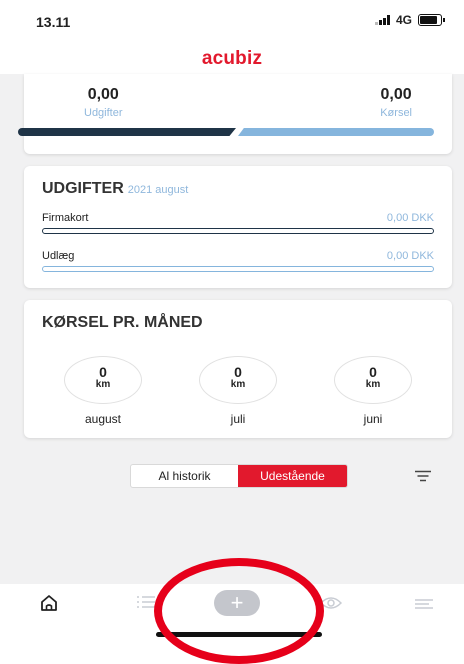  I want to click on month-label: juni, so click(373, 419).